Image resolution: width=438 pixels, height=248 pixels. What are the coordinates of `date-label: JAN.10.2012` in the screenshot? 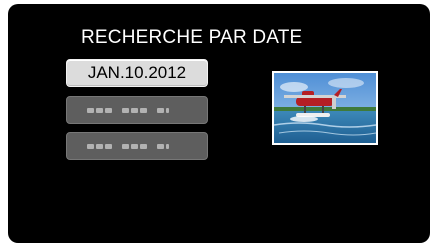 It's located at (137, 72).